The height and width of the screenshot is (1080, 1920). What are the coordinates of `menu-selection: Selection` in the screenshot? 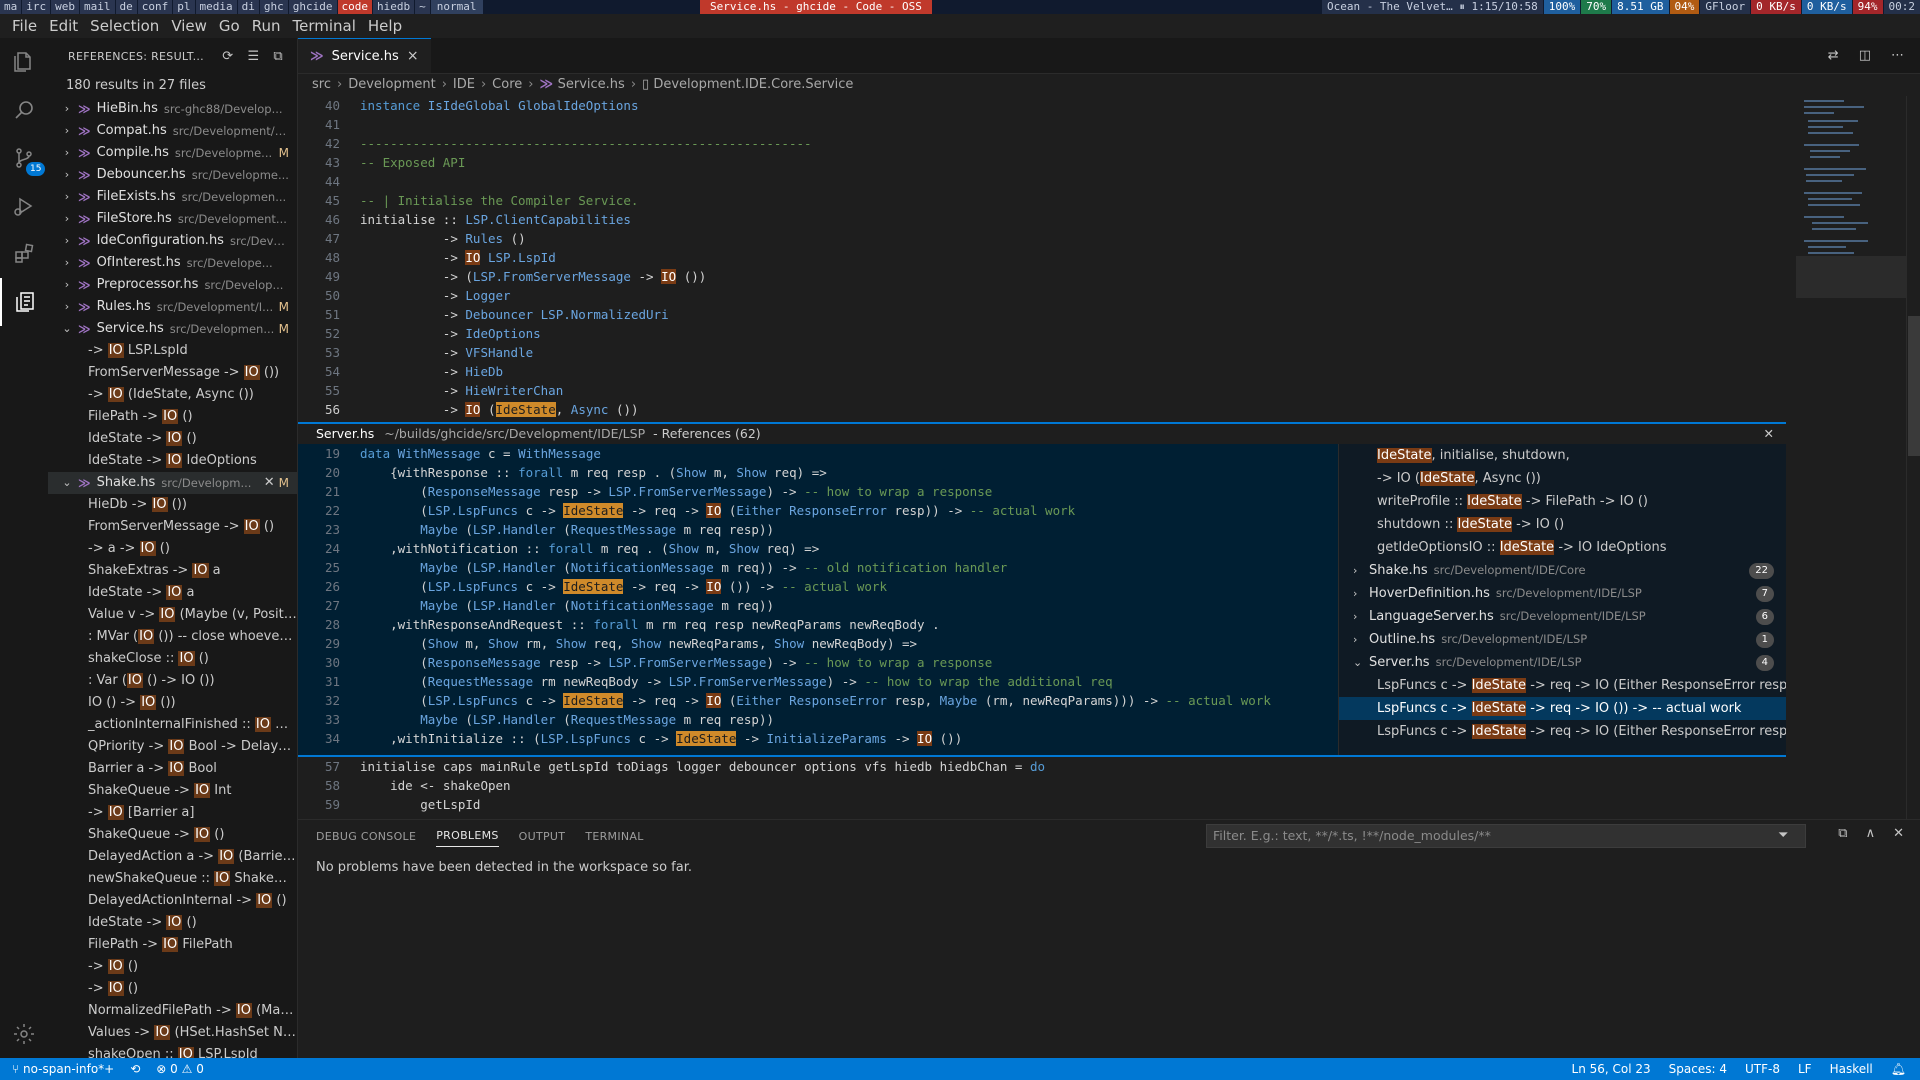 It's located at (124, 26).